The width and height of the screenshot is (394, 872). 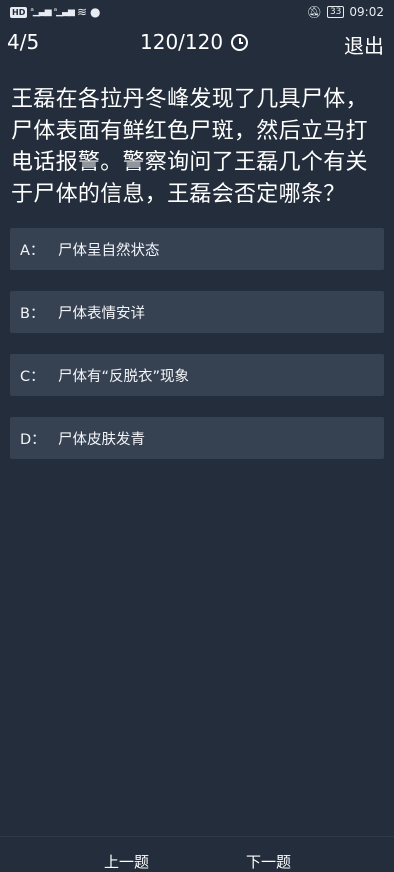 What do you see at coordinates (314, 12) in the screenshot?
I see `silent-icon: 🔕︎` at bounding box center [314, 12].